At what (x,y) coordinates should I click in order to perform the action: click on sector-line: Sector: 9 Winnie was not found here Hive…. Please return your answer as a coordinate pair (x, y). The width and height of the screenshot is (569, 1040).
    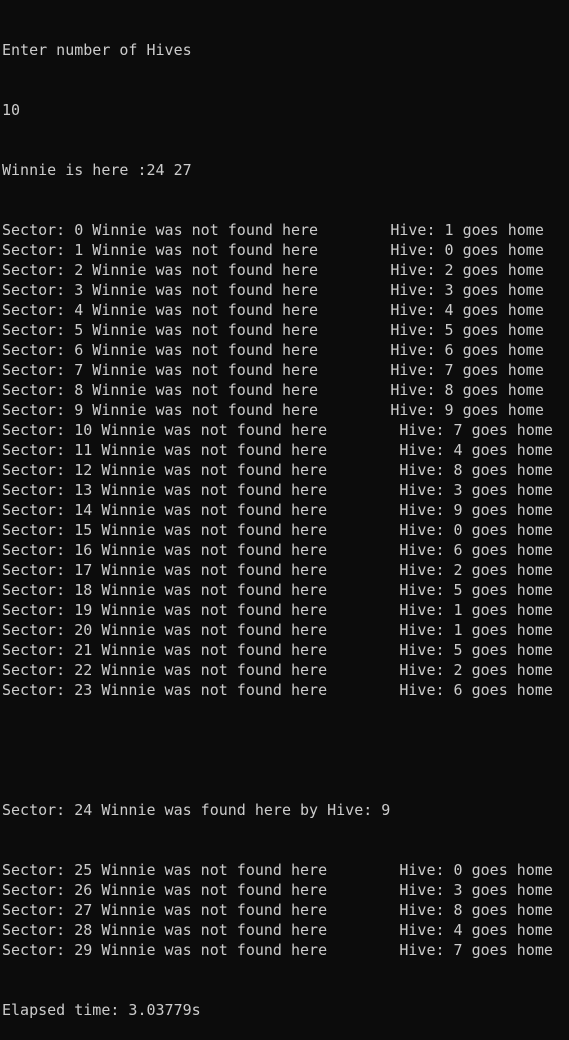
    Looking at the image, I should click on (273, 410).